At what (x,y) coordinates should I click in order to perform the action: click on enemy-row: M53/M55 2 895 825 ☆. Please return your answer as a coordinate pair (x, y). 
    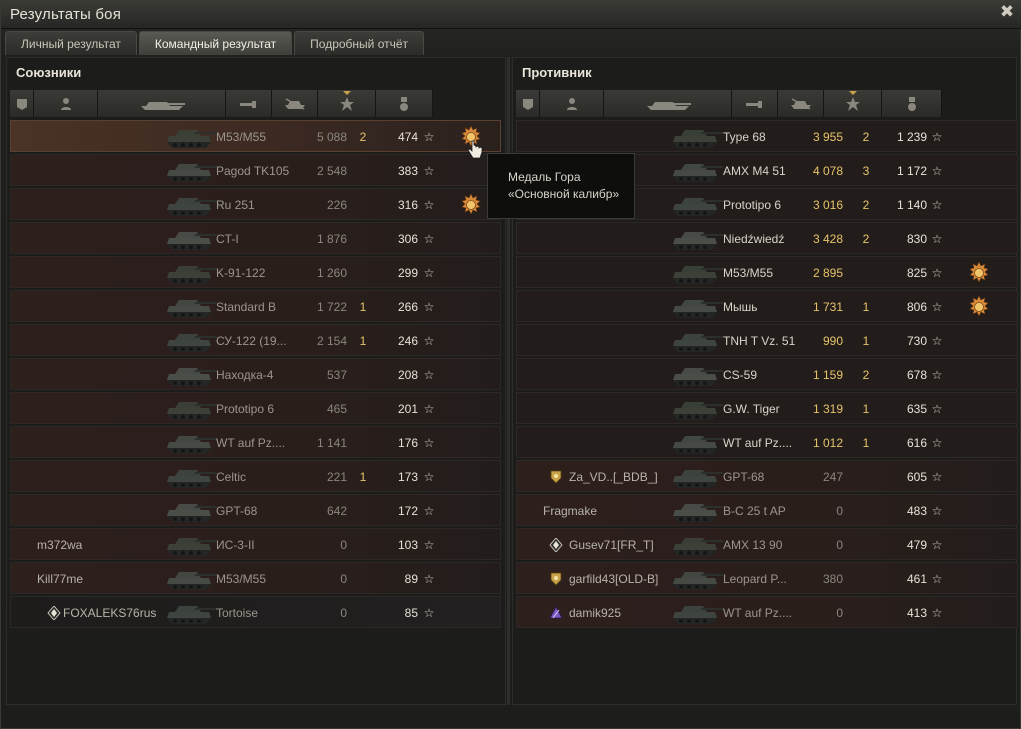
    Looking at the image, I should click on (767, 272).